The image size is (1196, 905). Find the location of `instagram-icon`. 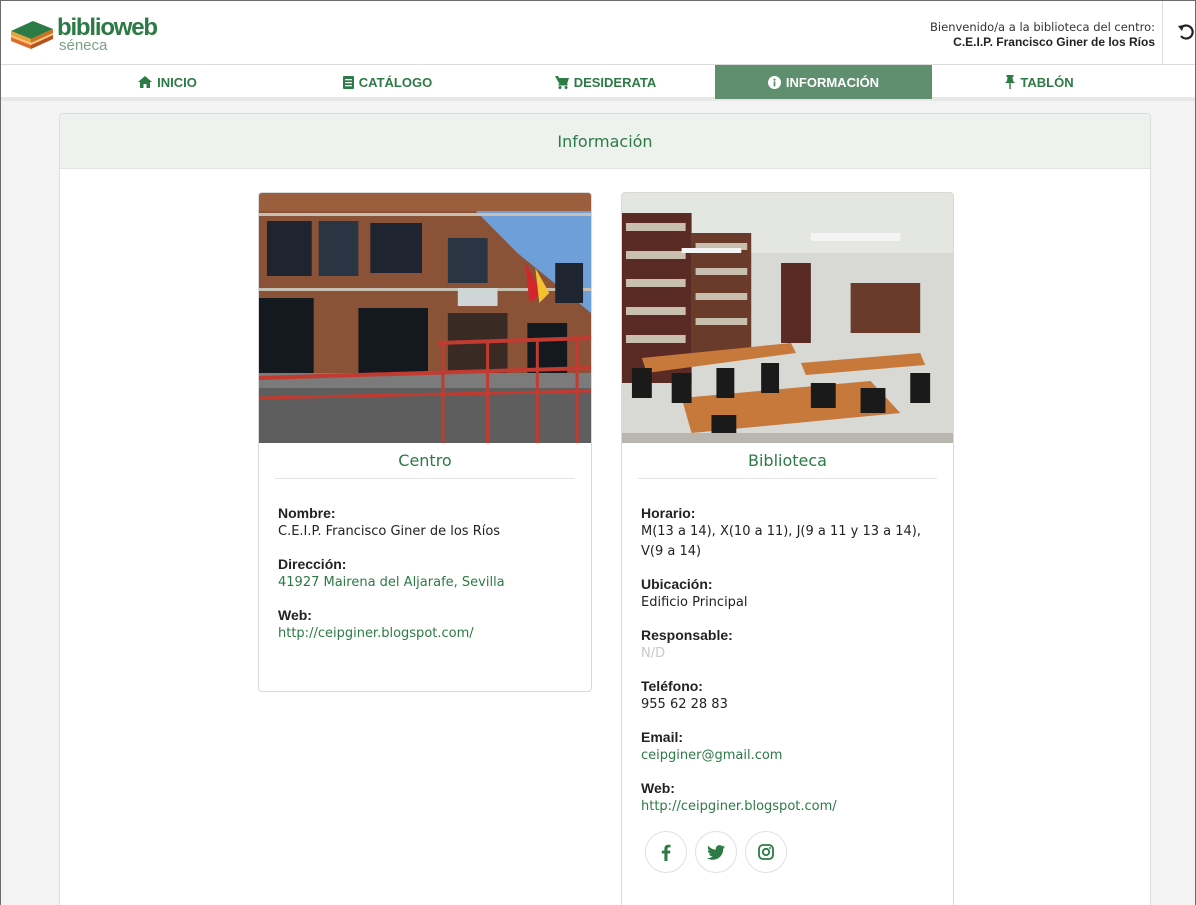

instagram-icon is located at coordinates (766, 852).